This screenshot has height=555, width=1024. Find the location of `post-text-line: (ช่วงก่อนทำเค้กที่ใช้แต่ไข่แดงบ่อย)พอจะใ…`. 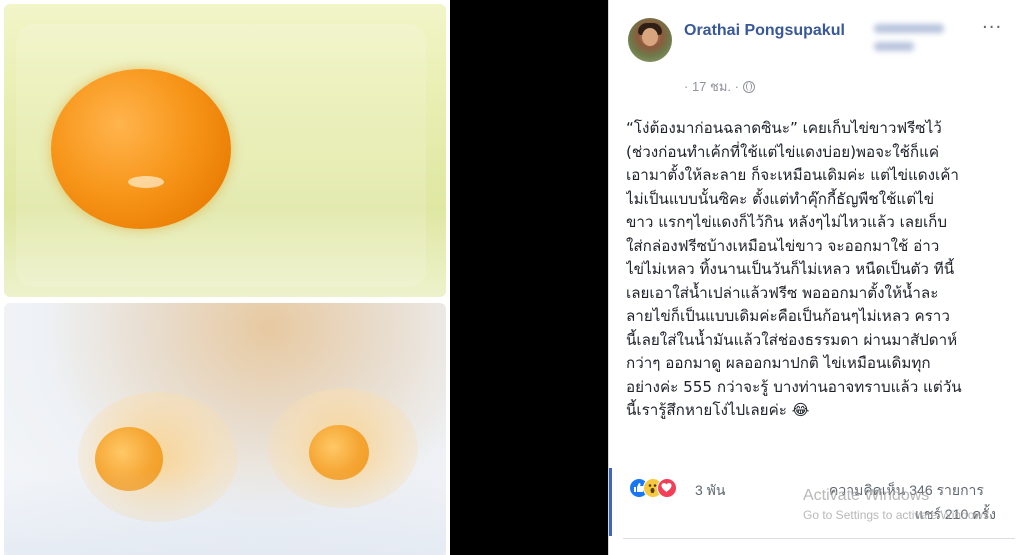

post-text-line: (ช่วงก่อนทำเค้กที่ใช้แต่ไข่แดงบ่อย)พอจะใ… is located at coordinates (783, 151).